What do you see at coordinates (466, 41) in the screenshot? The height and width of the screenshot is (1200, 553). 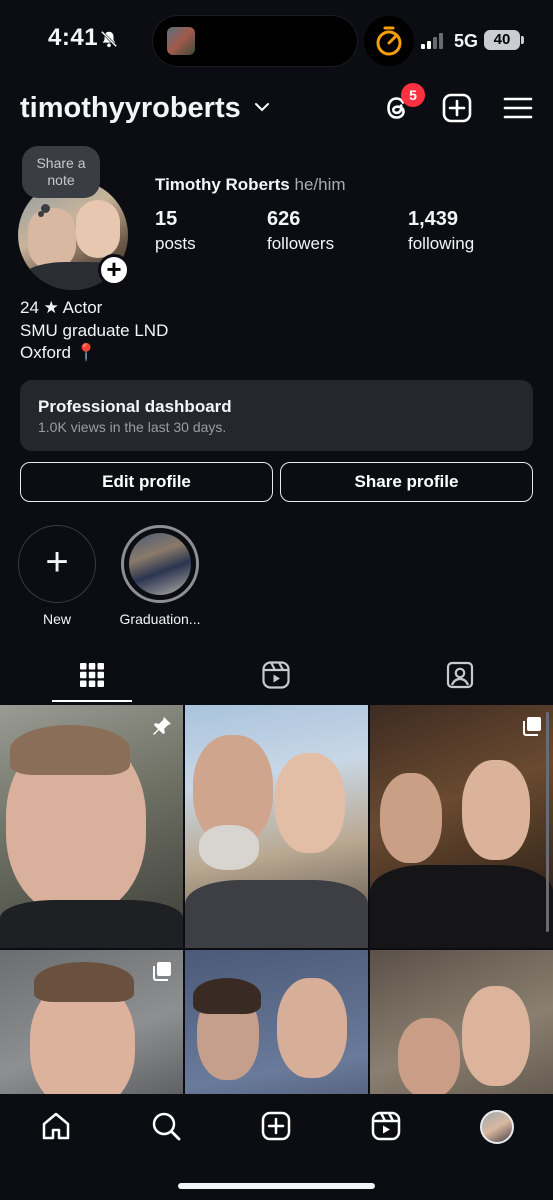 I see `network-type: 5G` at bounding box center [466, 41].